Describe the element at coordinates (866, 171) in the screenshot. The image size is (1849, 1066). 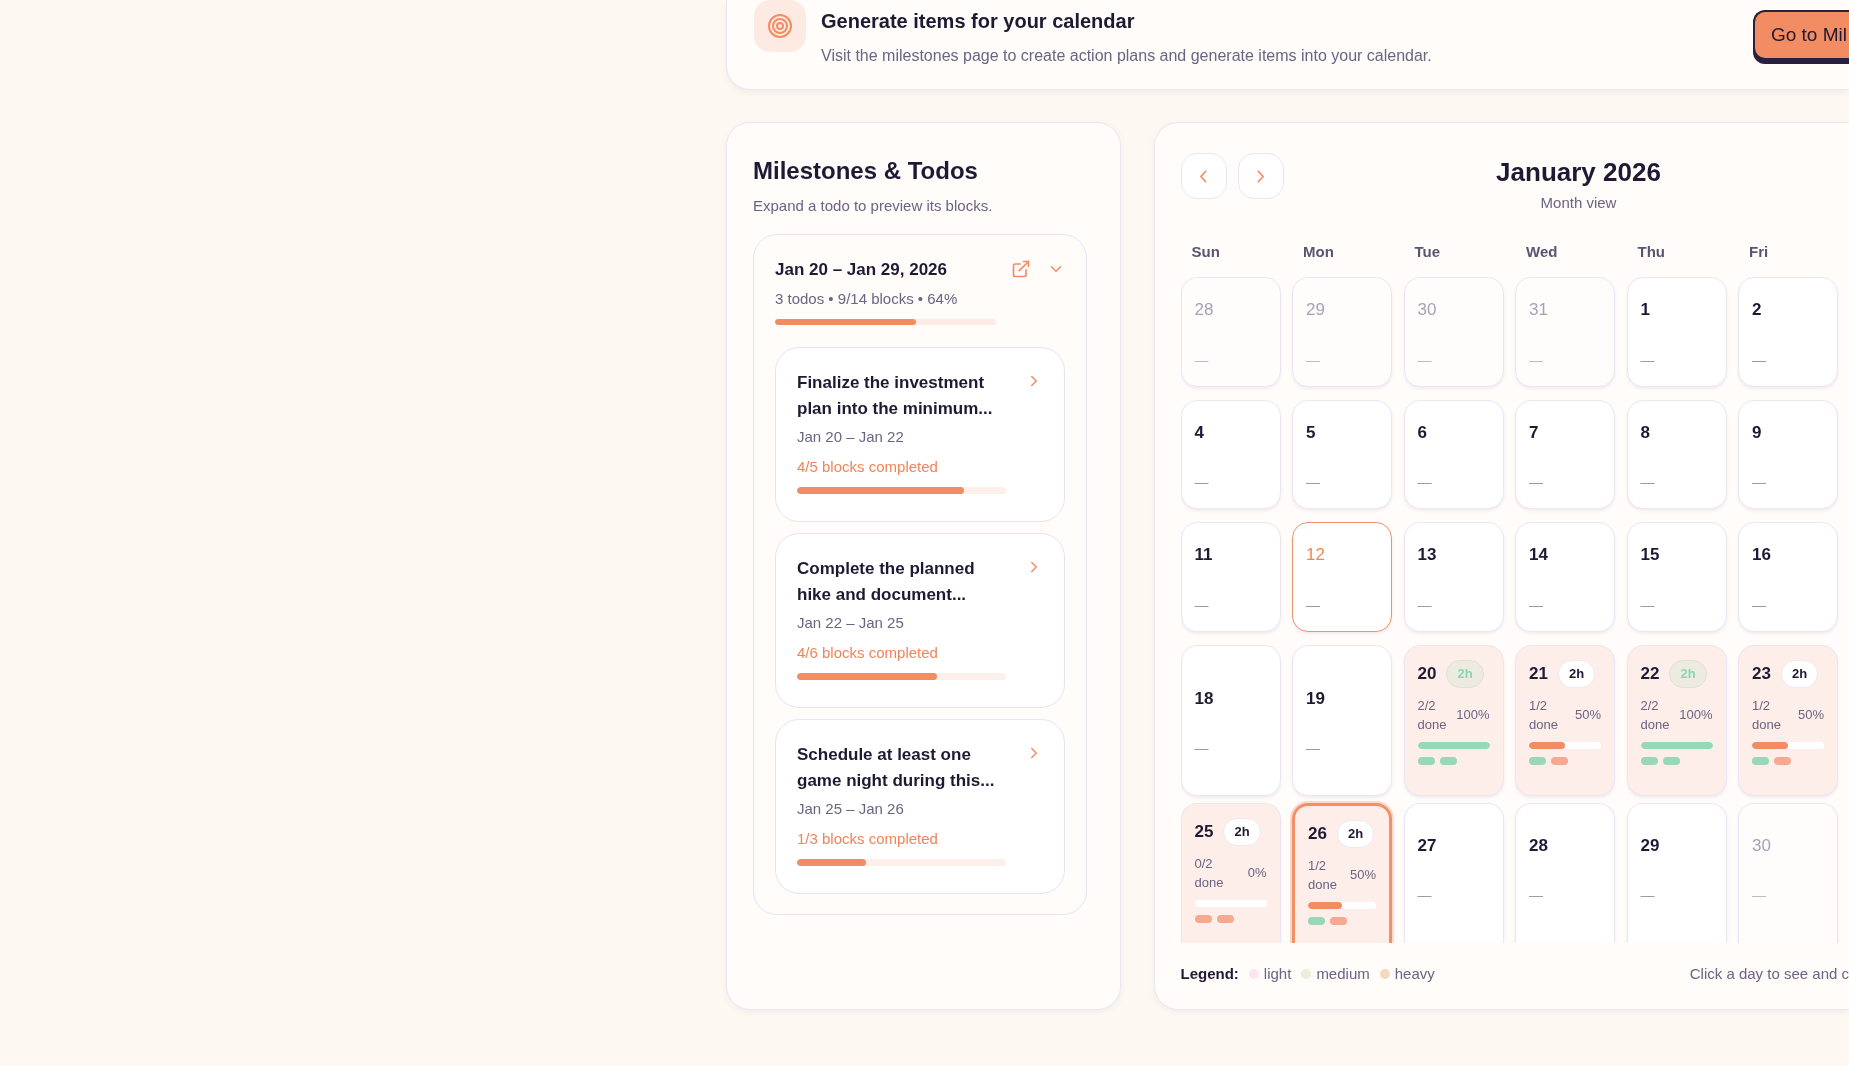
I see `panel-title: Milestones & Todos` at that location.